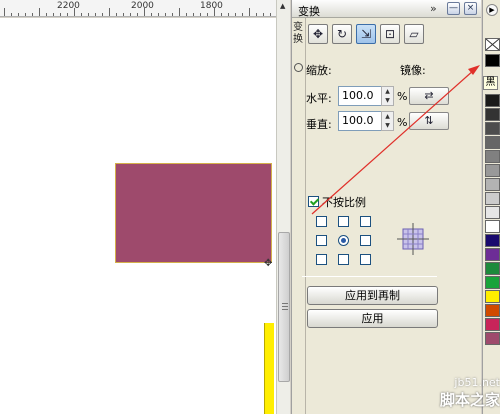  What do you see at coordinates (453, 8) in the screenshot?
I see `minimize-button: —` at bounding box center [453, 8].